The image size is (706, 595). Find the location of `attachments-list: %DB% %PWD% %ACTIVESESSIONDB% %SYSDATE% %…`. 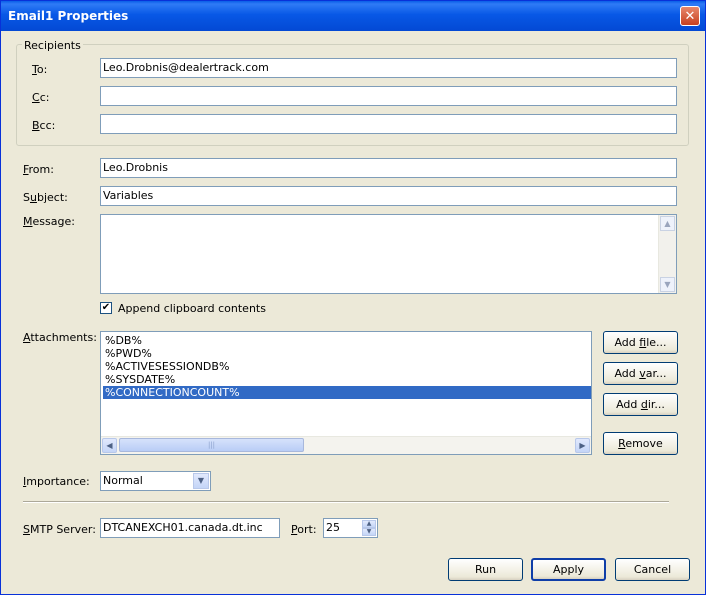

attachments-list: %DB% %PWD% %ACTIVESESSIONDB% %SYSDATE% %… is located at coordinates (346, 393).